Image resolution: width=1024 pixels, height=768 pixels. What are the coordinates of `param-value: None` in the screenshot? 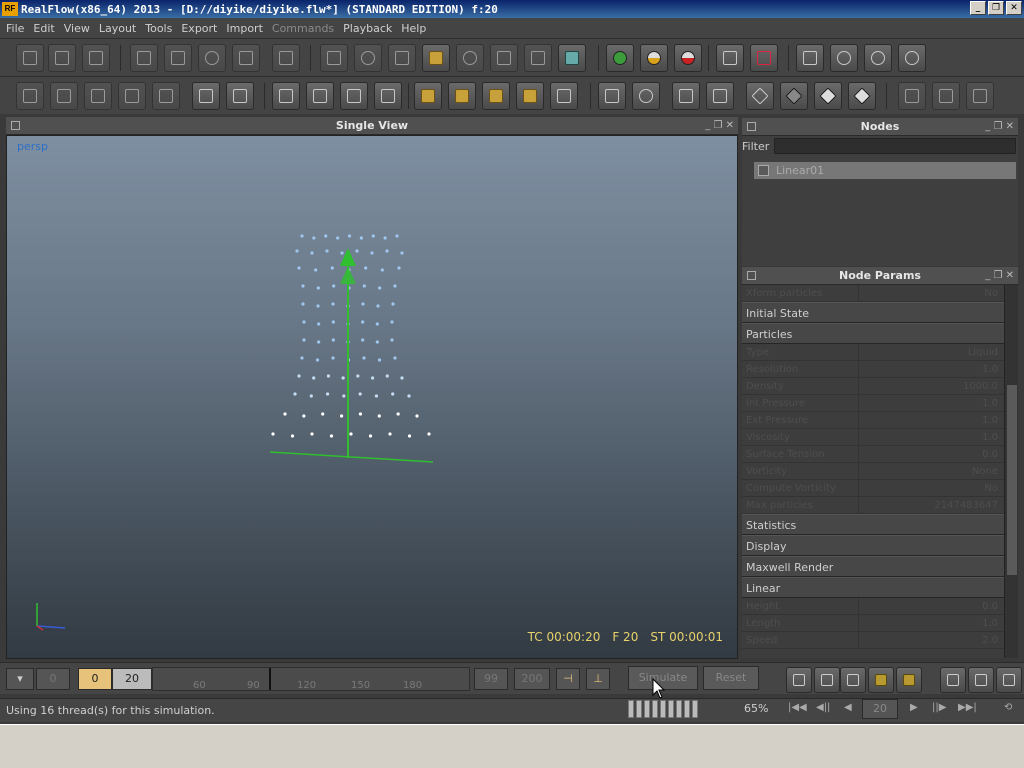 It's located at (931, 471).